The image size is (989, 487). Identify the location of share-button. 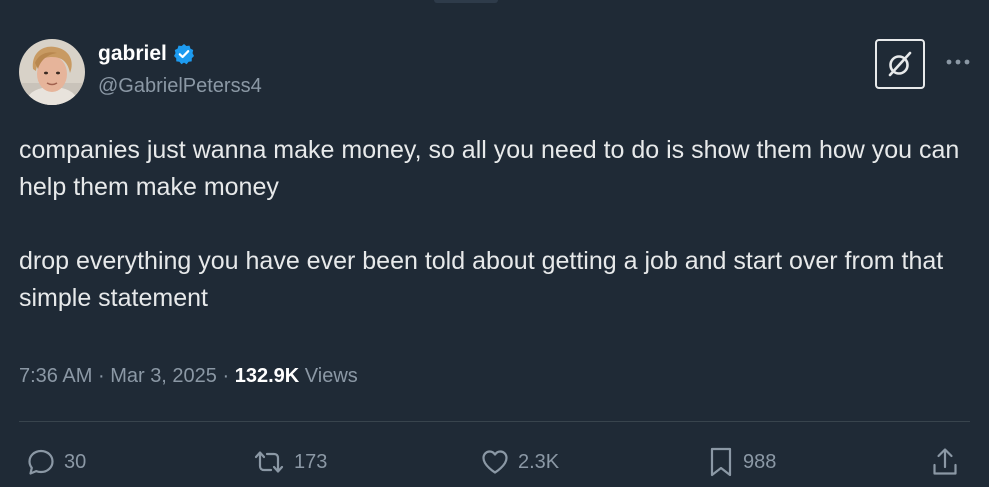
(945, 462).